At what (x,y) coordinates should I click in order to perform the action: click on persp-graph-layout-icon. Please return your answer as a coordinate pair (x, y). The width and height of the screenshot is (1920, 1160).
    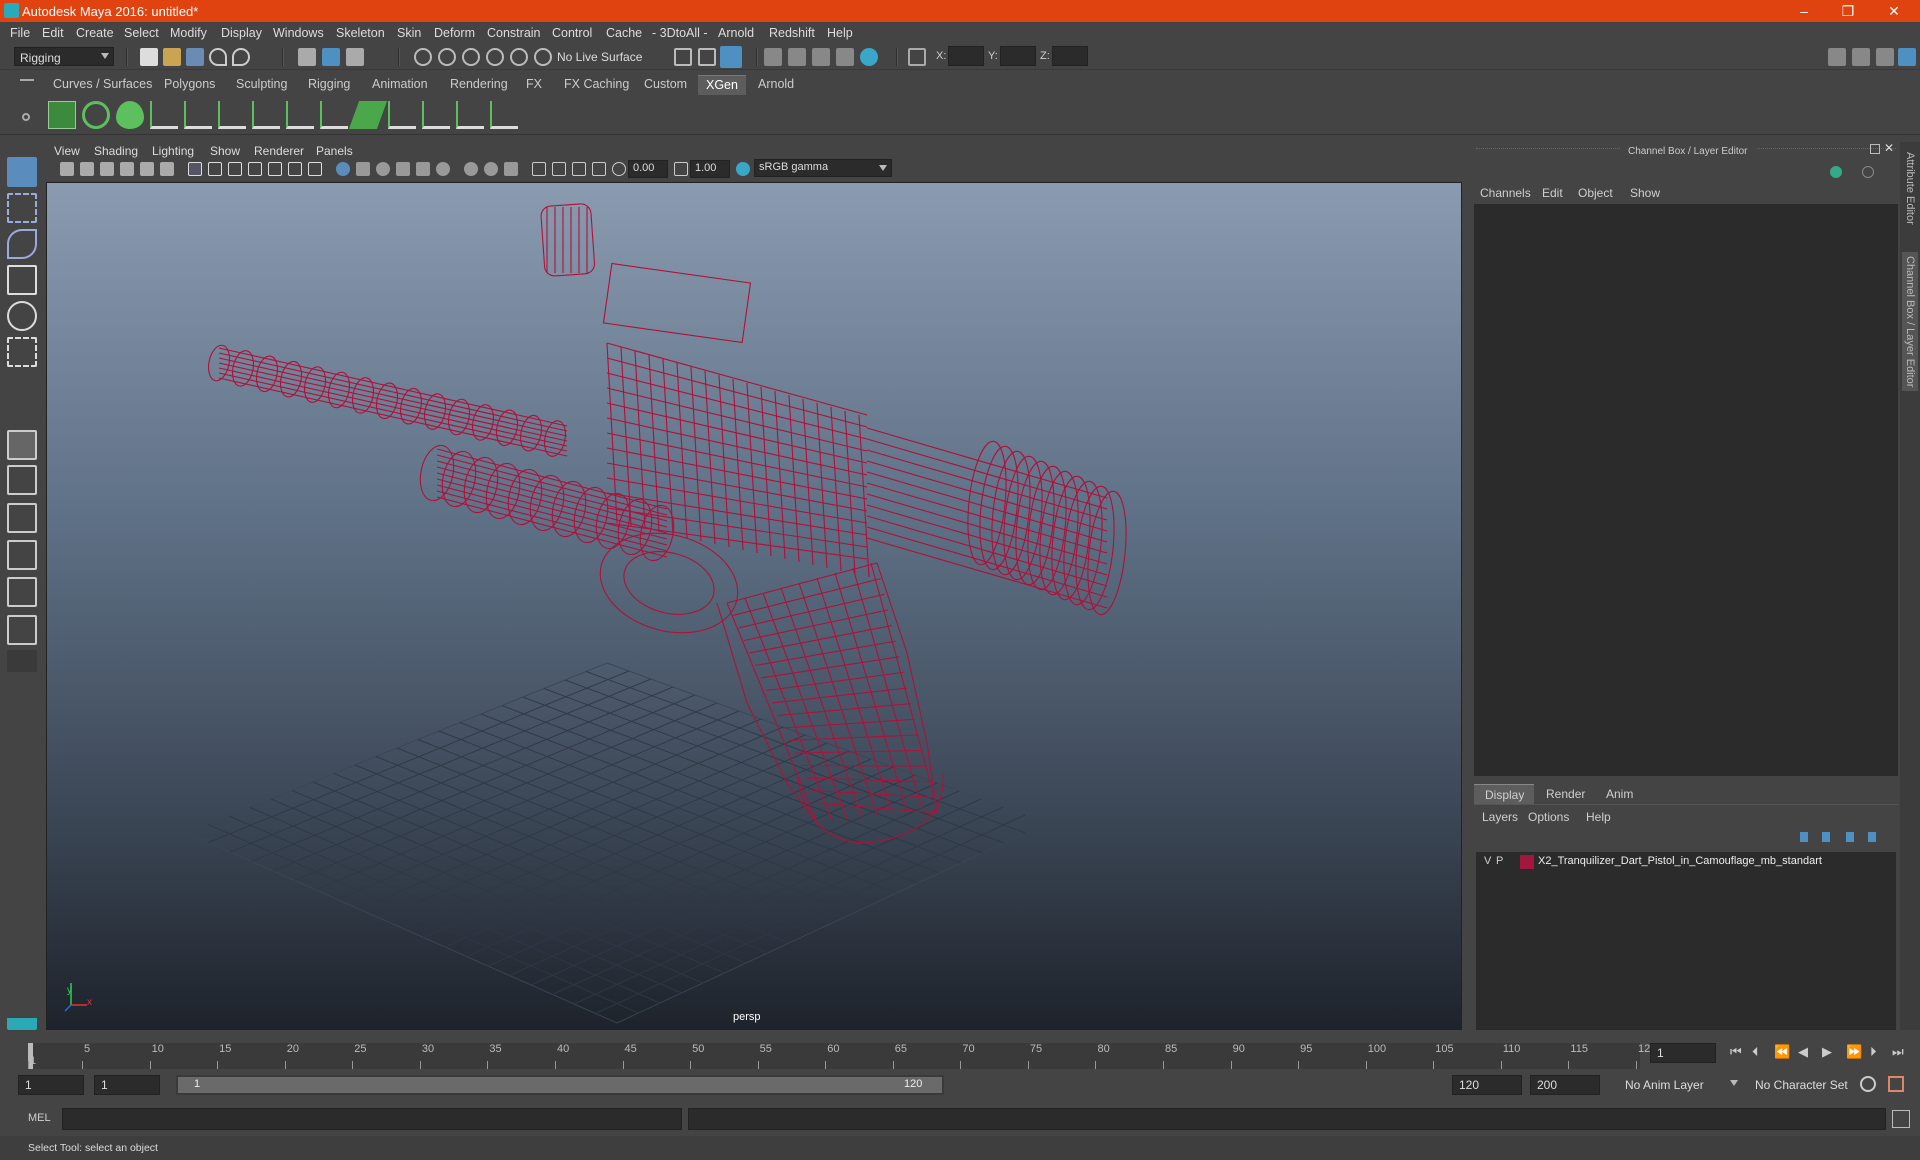
    Looking at the image, I should click on (22, 555).